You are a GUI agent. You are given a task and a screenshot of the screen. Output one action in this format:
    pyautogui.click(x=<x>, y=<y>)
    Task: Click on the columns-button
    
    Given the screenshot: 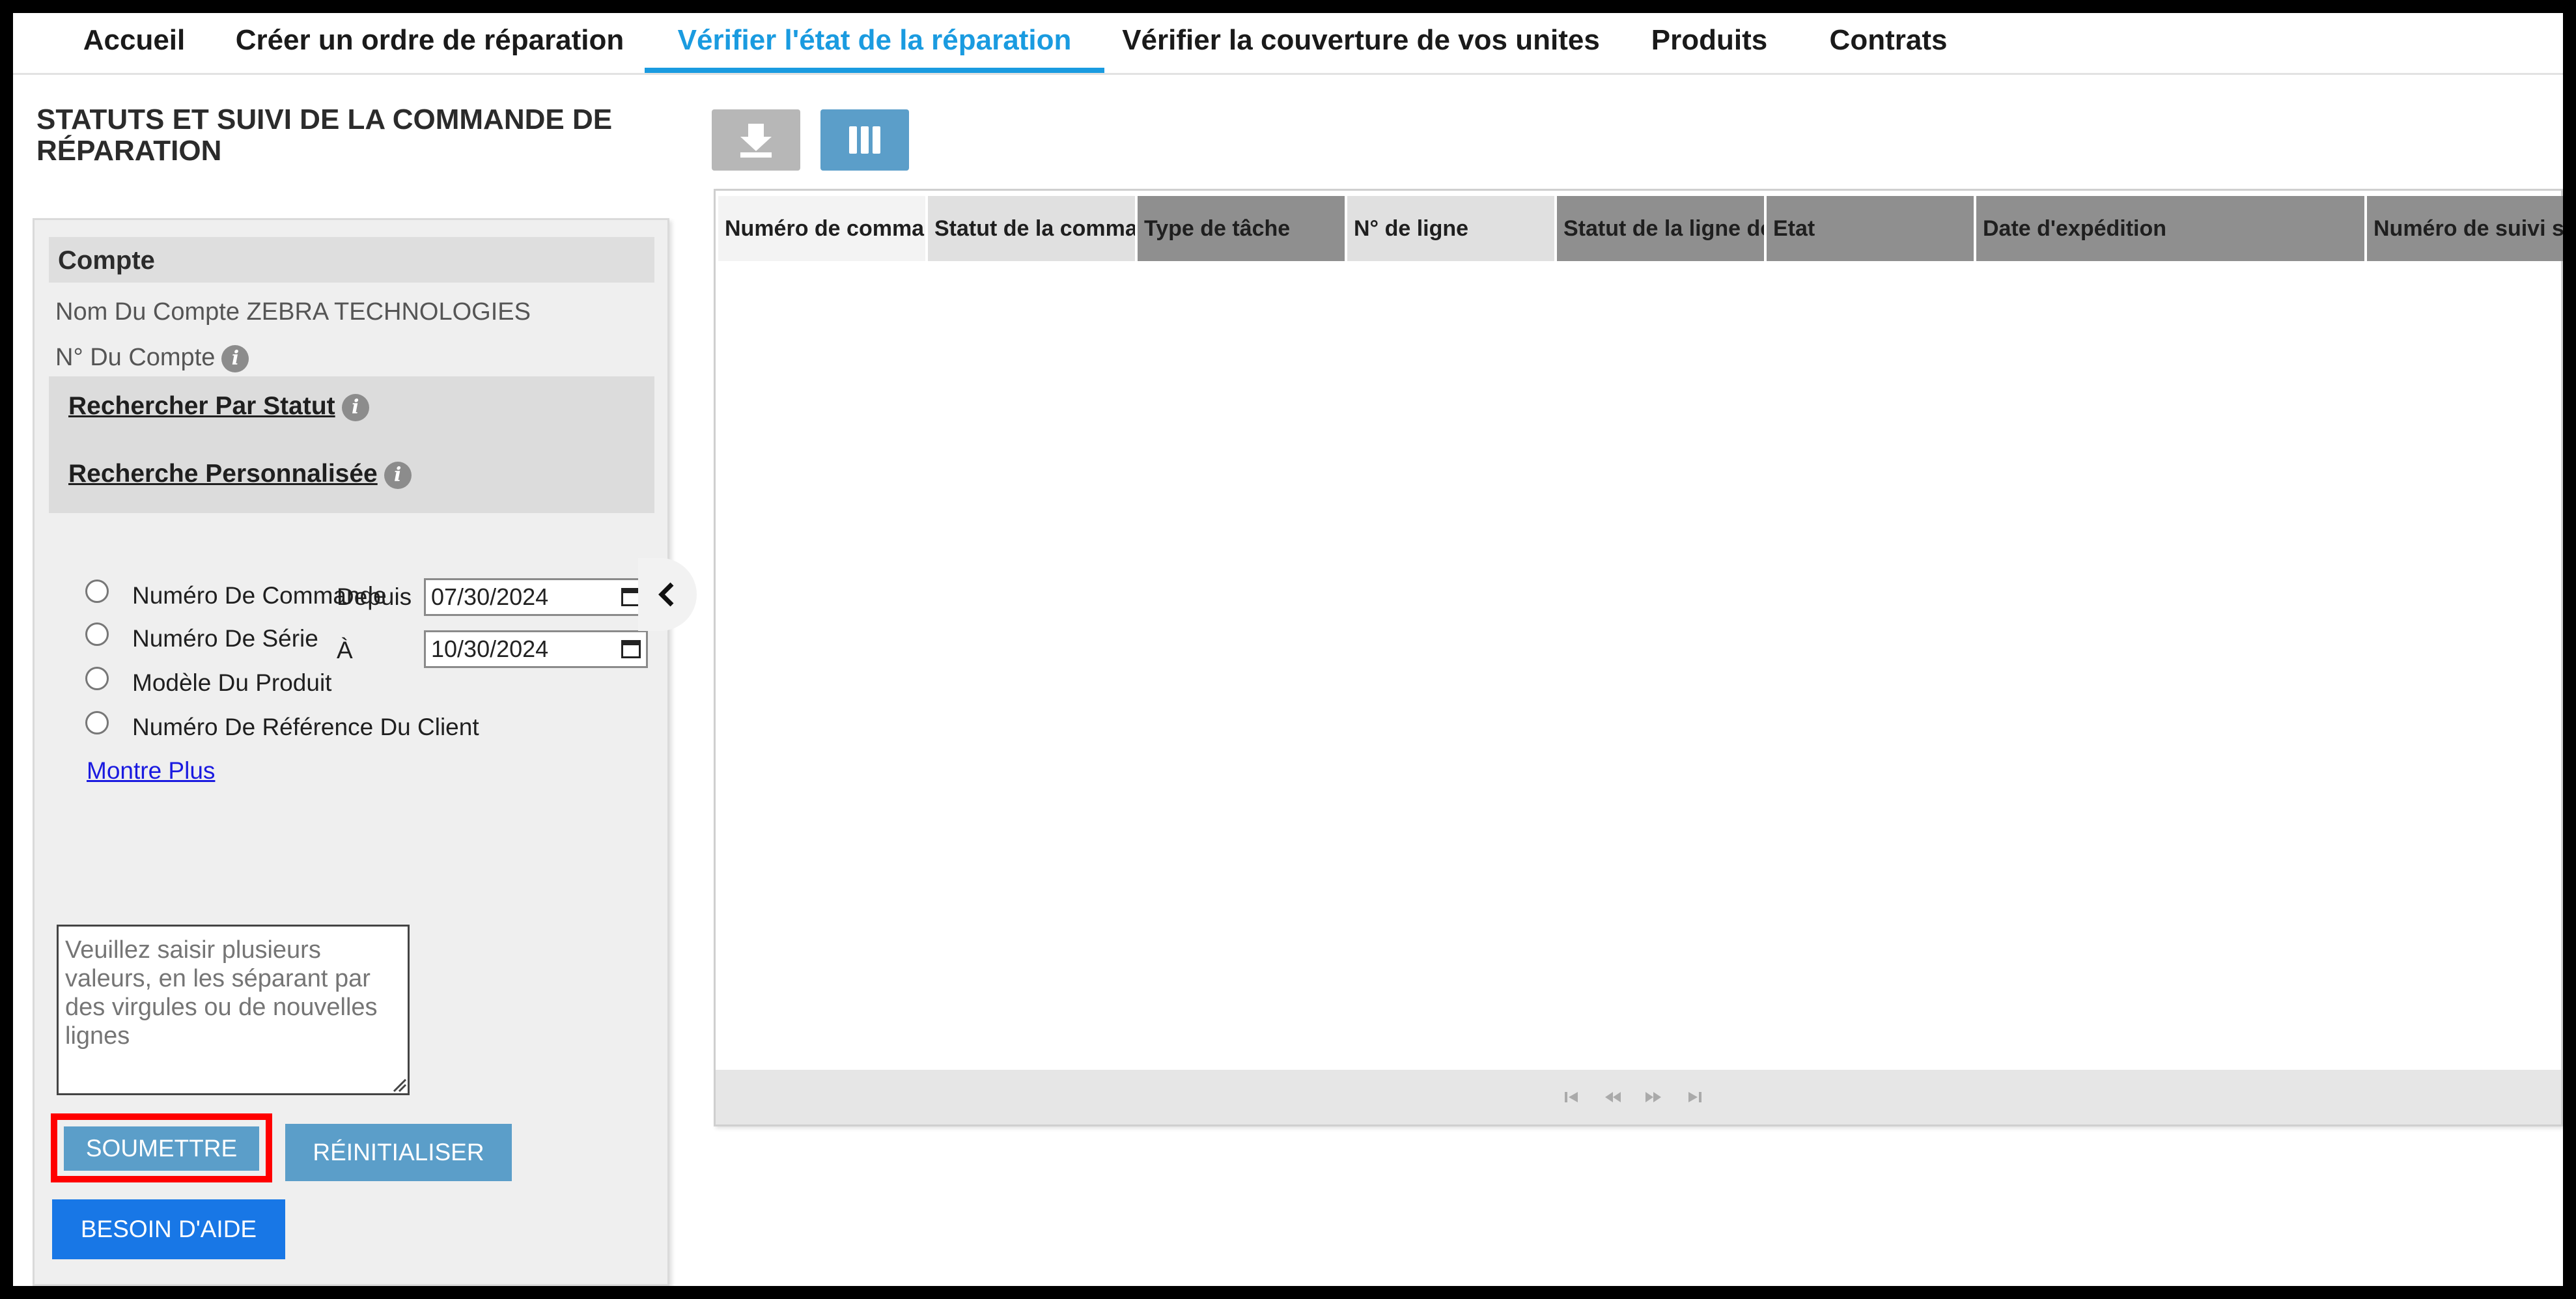 What is the action you would take?
    pyautogui.click(x=865, y=140)
    